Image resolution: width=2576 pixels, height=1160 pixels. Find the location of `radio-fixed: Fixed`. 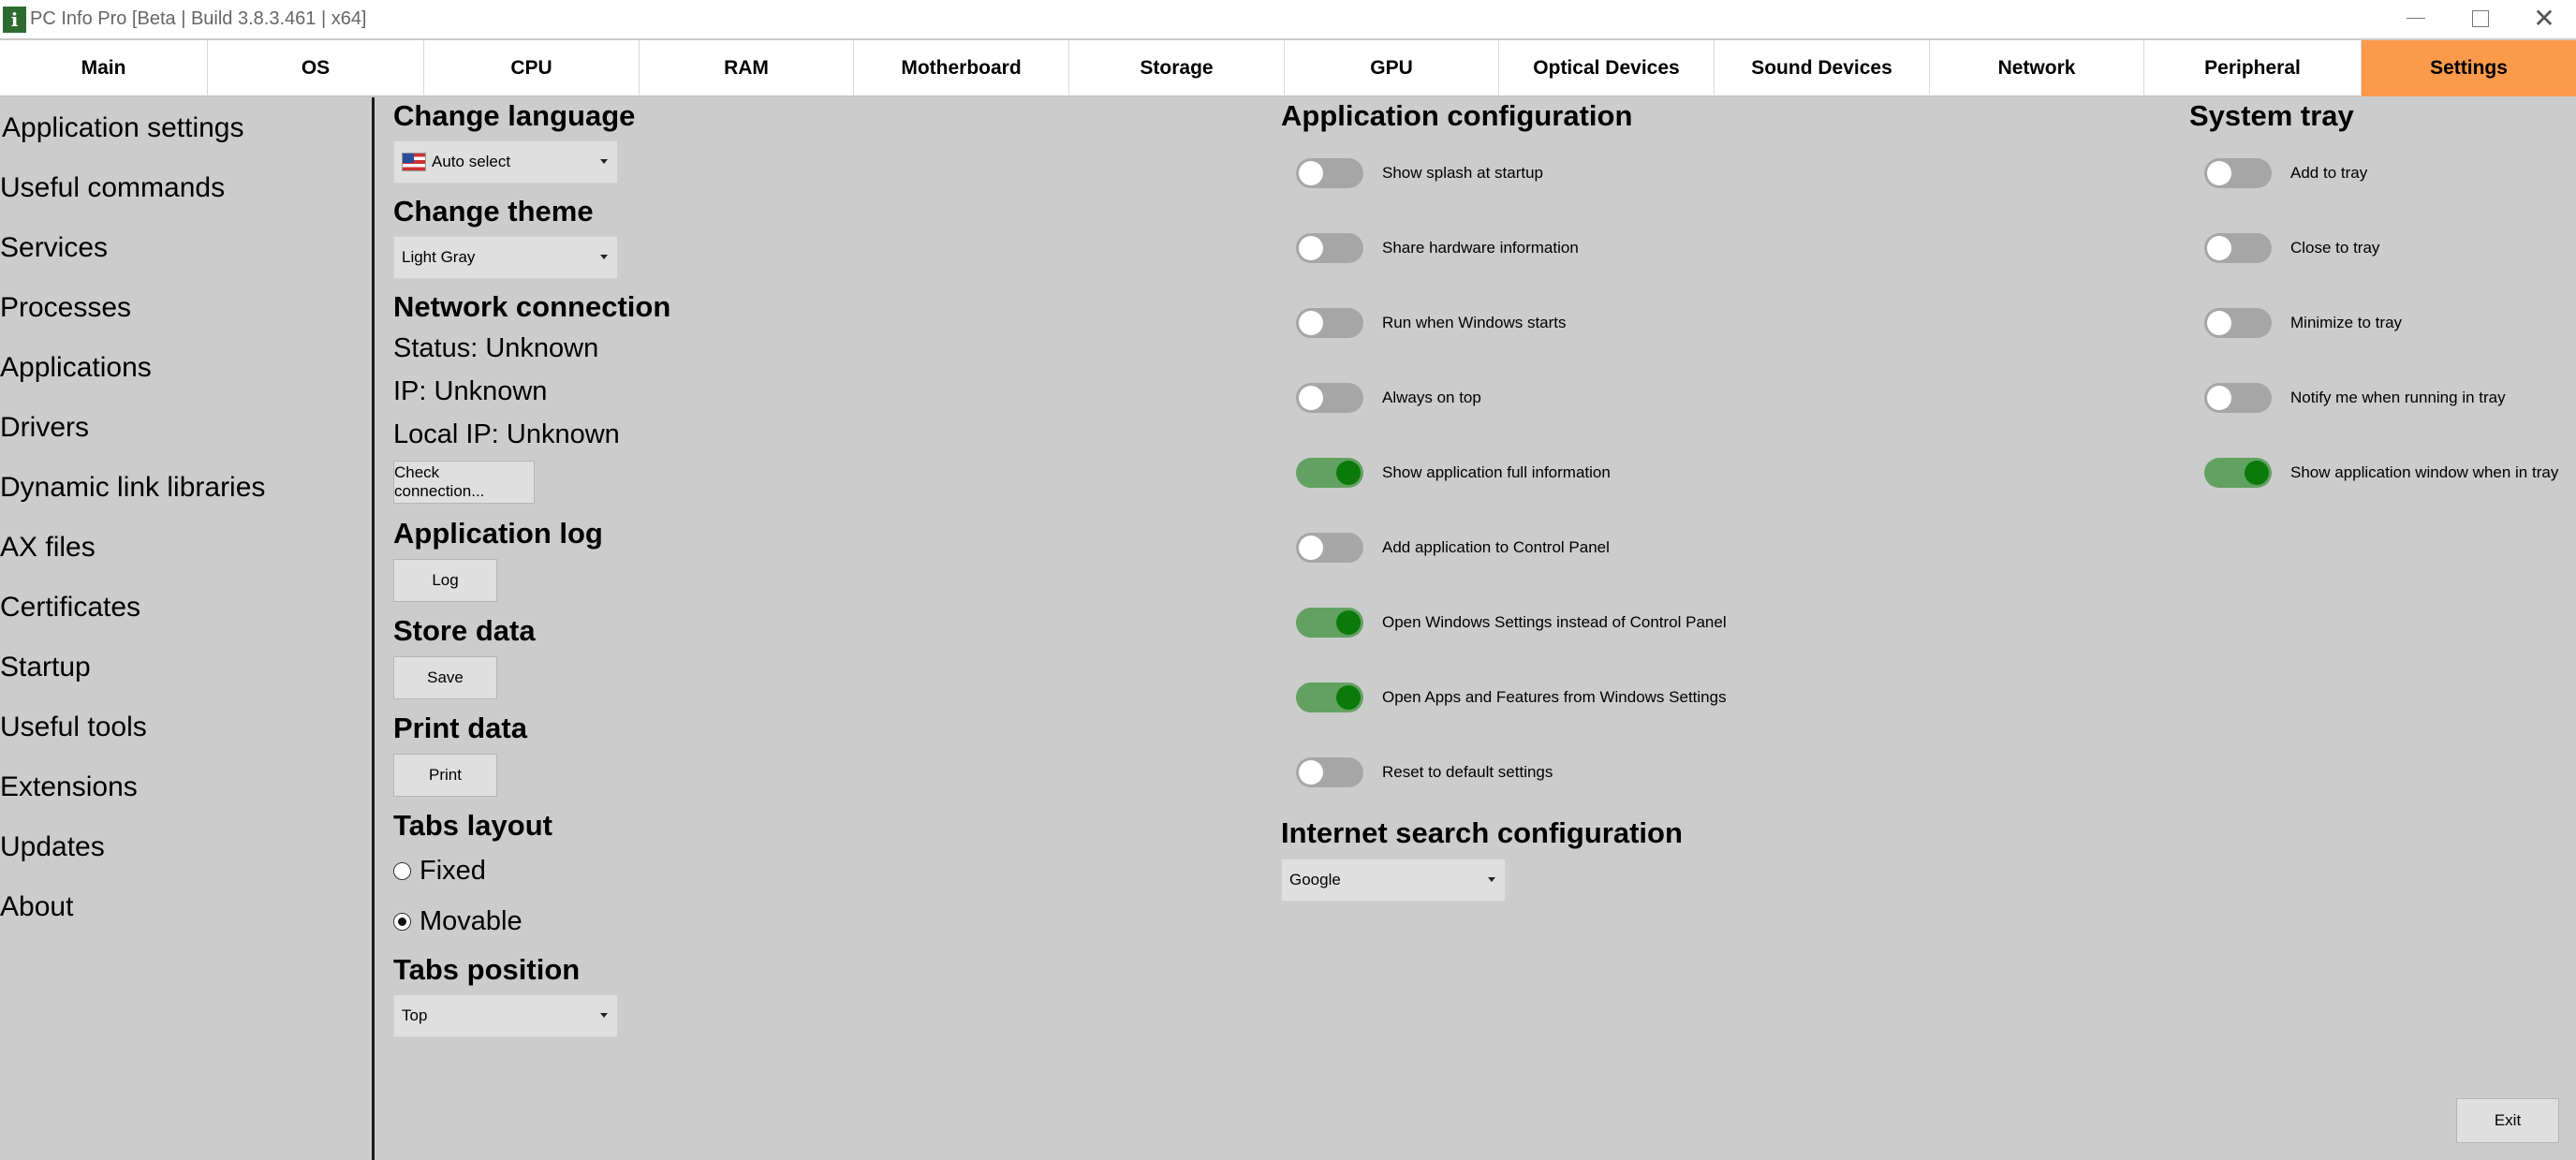

radio-fixed: Fixed is located at coordinates (439, 871).